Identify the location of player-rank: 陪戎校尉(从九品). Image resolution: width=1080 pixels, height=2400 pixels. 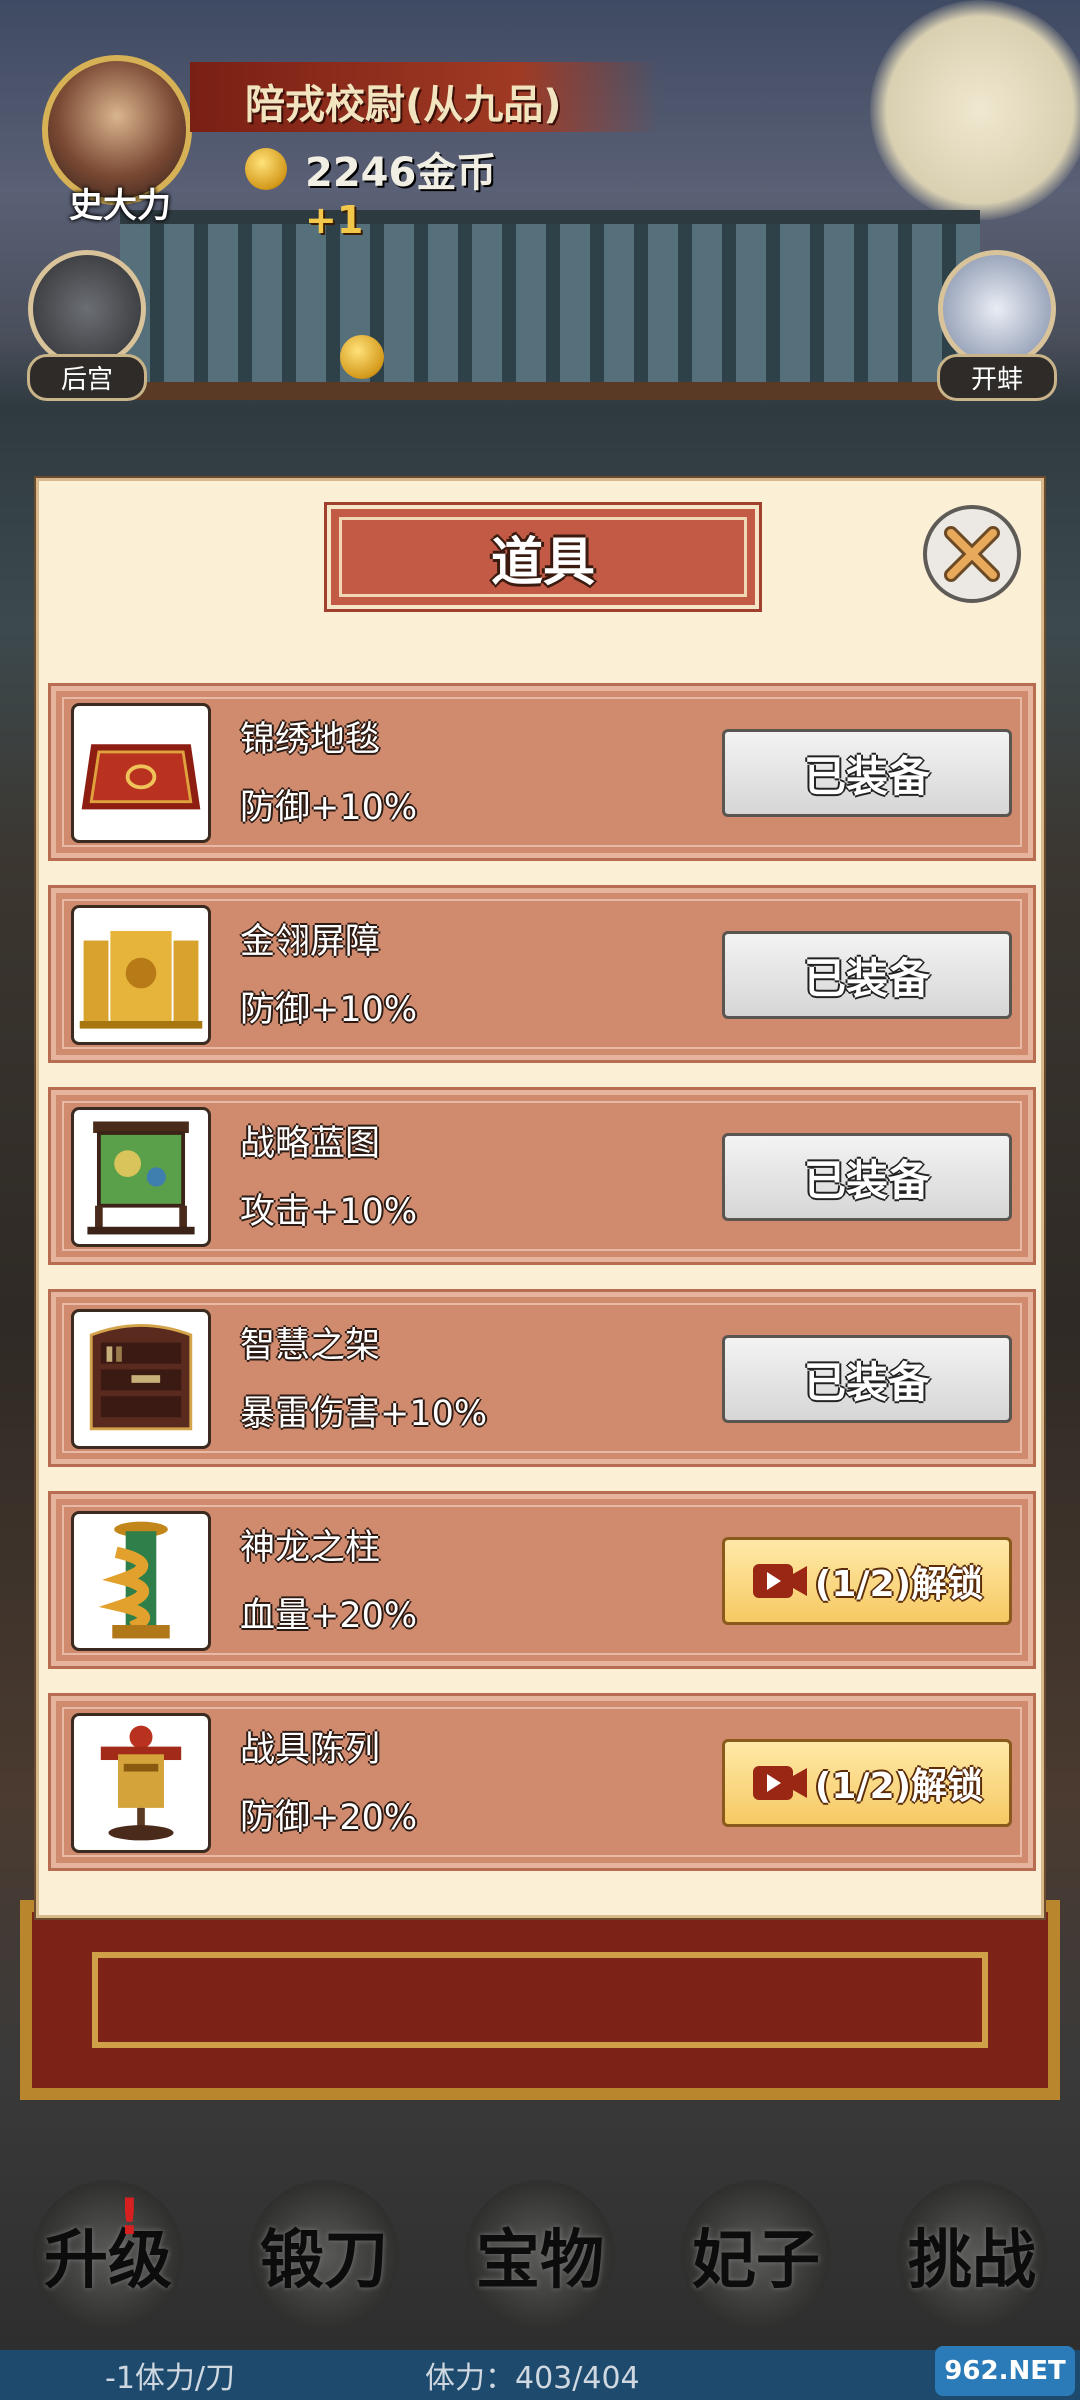
(403, 105).